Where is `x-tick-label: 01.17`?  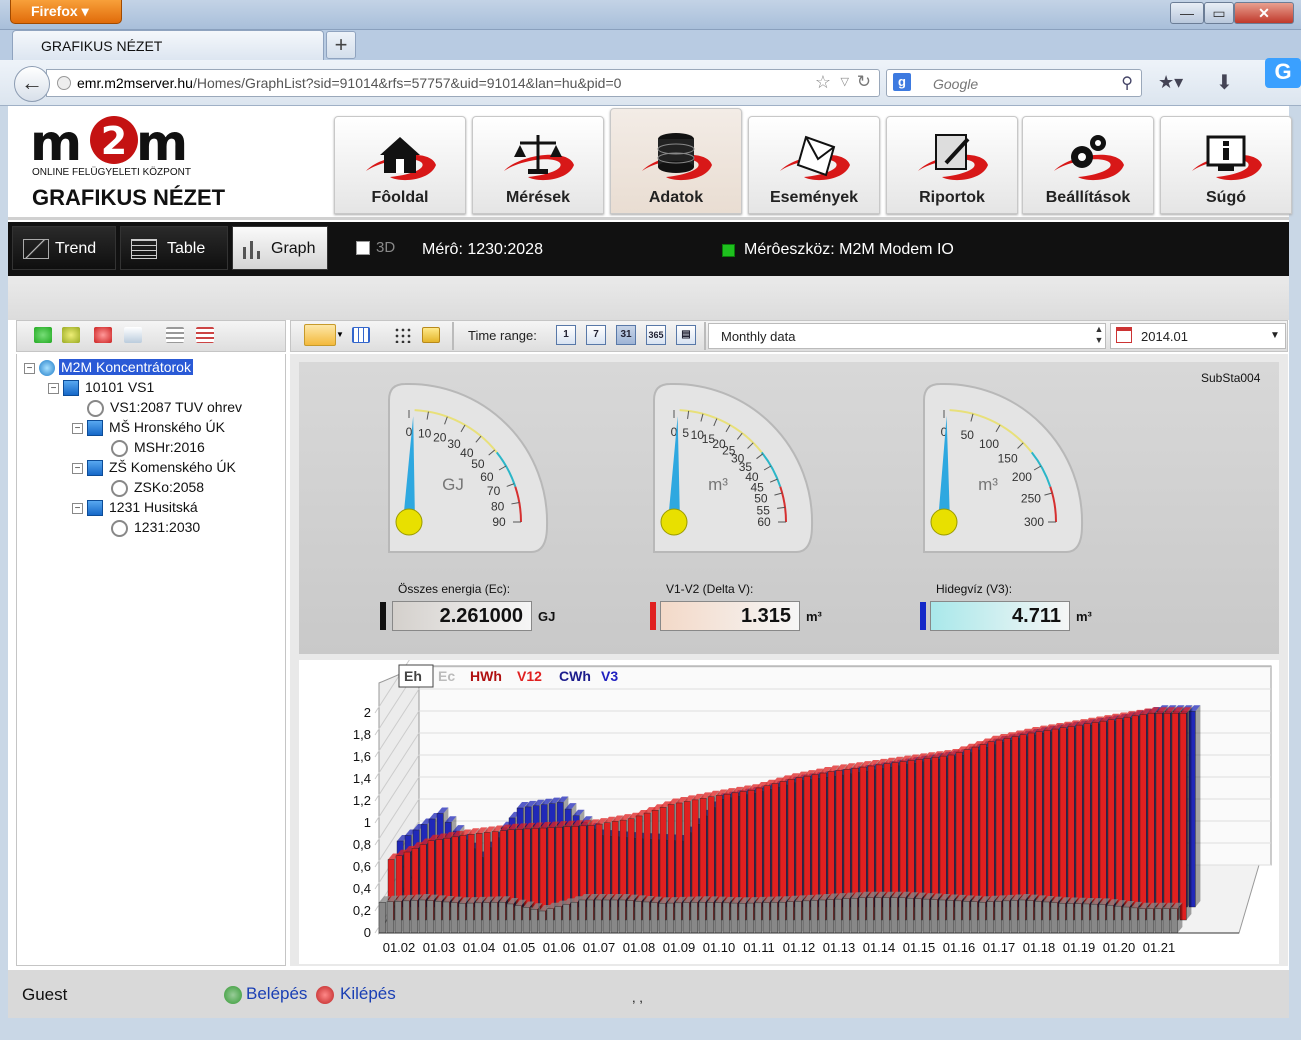 x-tick-label: 01.17 is located at coordinates (999, 947).